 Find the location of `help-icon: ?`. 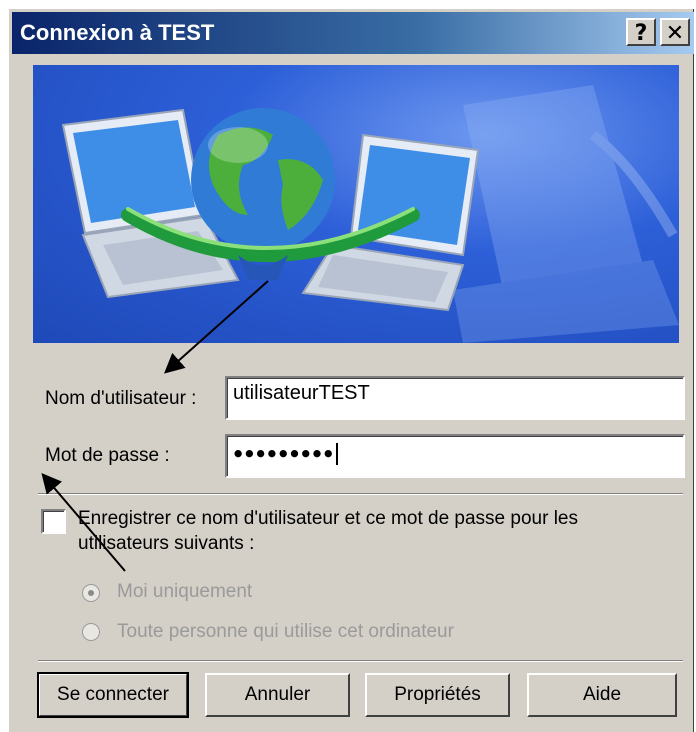

help-icon: ? is located at coordinates (641, 32).